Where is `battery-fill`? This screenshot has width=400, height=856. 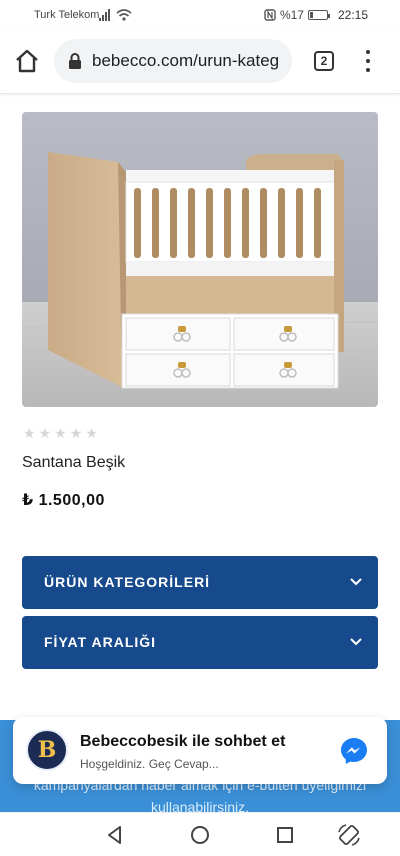 battery-fill is located at coordinates (311, 15).